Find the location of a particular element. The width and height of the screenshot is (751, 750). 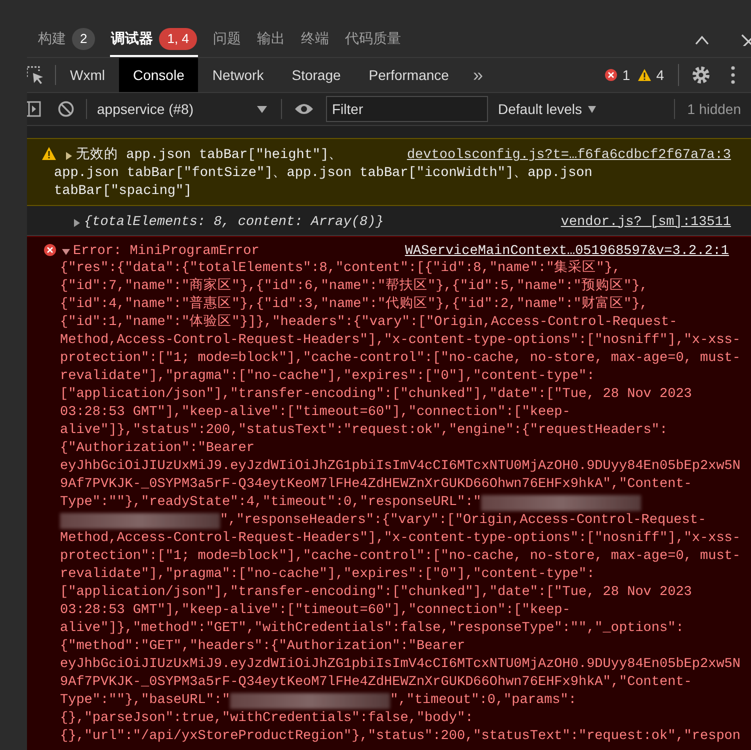

panel-tab: 终端 is located at coordinates (315, 39).